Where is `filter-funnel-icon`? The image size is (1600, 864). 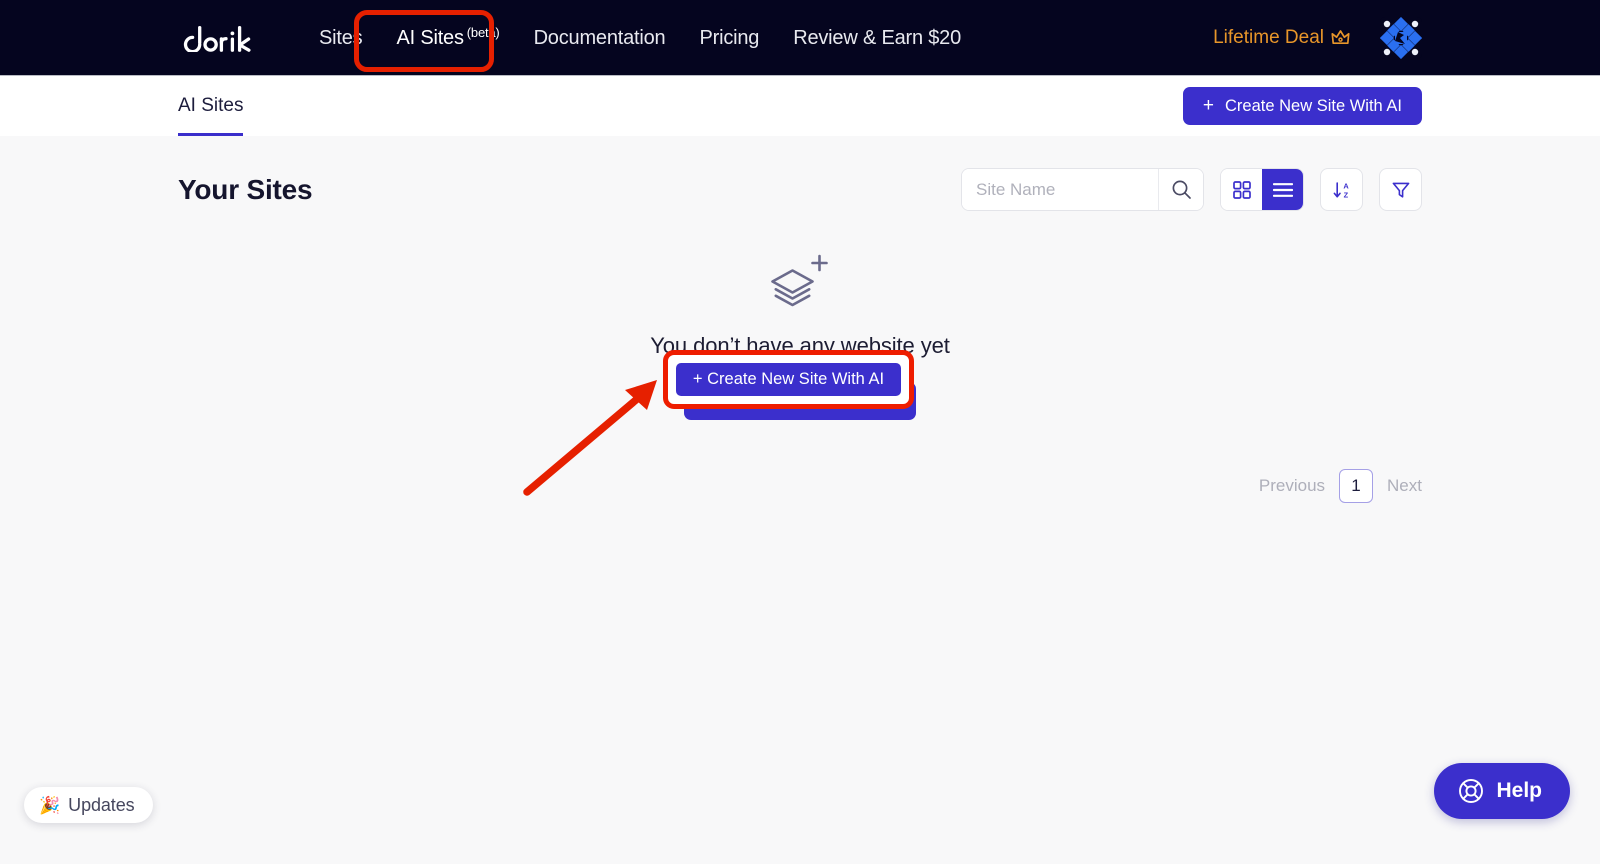 filter-funnel-icon is located at coordinates (1400, 190).